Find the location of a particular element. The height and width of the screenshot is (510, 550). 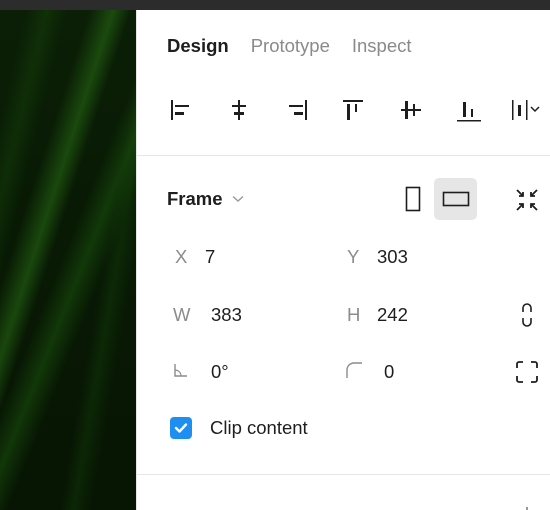

resize-to-fit-icon is located at coordinates (527, 200).